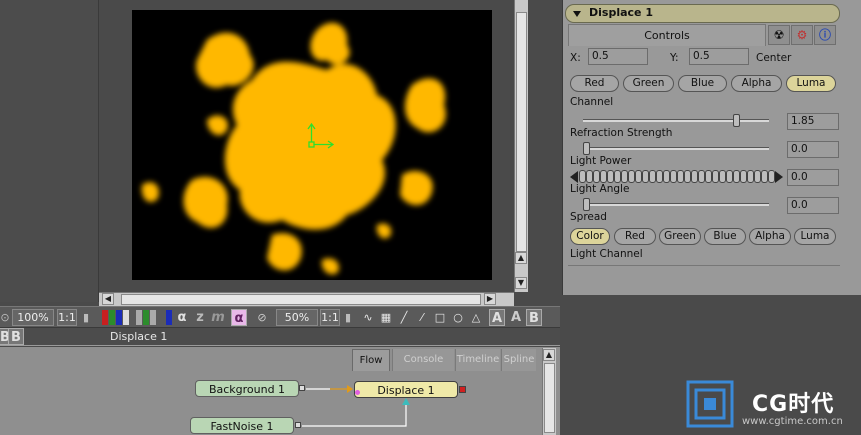  I want to click on alpha-view-icon: α, so click(239, 317).